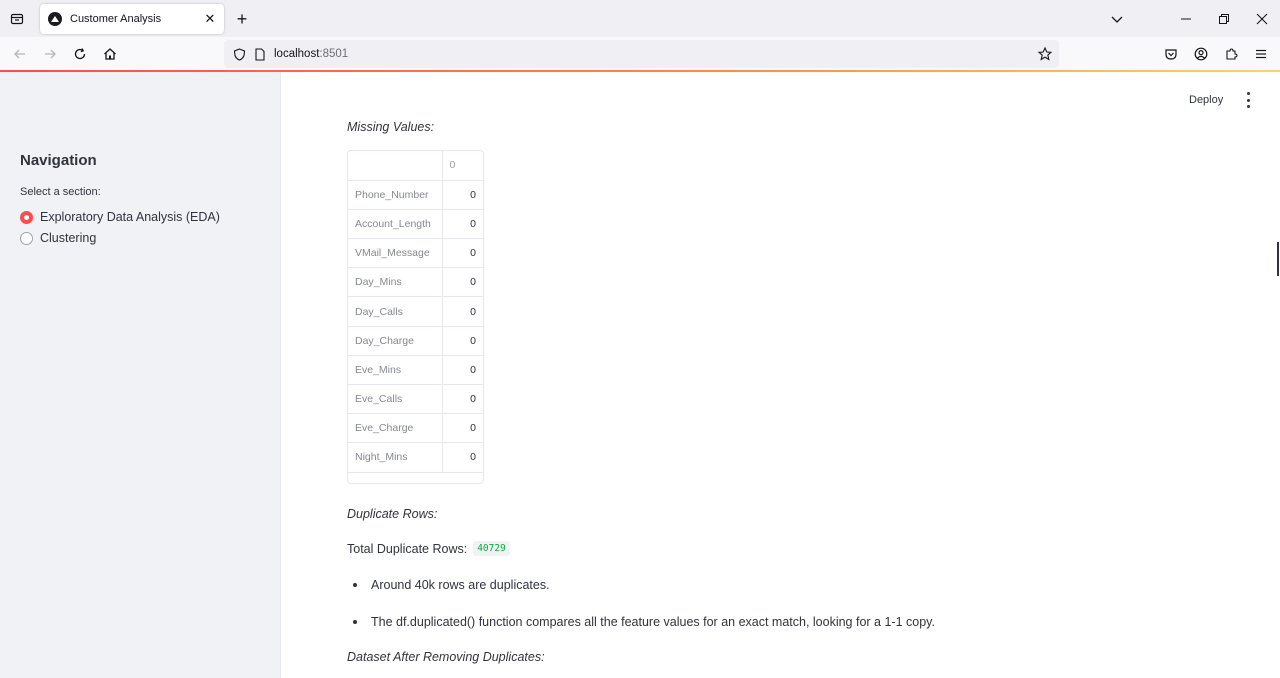 The height and width of the screenshot is (678, 1280). Describe the element at coordinates (1248, 100) in the screenshot. I see `more-options-icon` at that location.